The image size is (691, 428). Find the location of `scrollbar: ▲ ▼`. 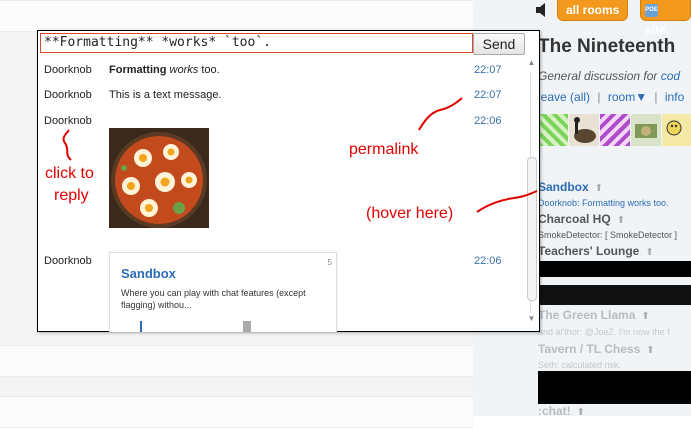

scrollbar: ▲ ▼ is located at coordinates (532, 193).